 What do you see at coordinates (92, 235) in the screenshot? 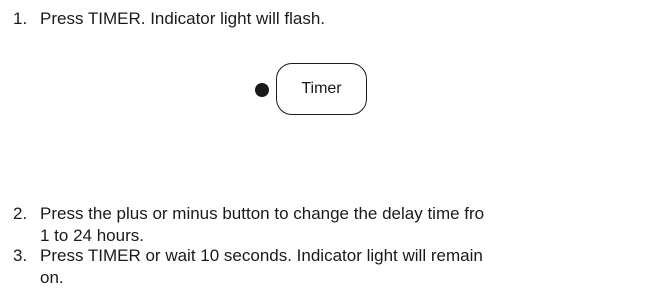
I see `step-text-continuation: 1 to 24 hours.` at bounding box center [92, 235].